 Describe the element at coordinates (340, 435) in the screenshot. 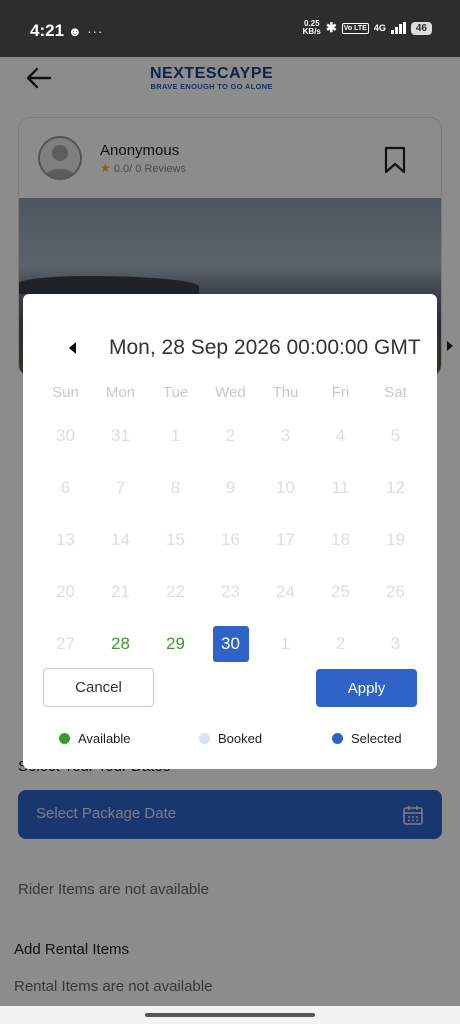

I see `calendar-day-disabled: 4` at that location.